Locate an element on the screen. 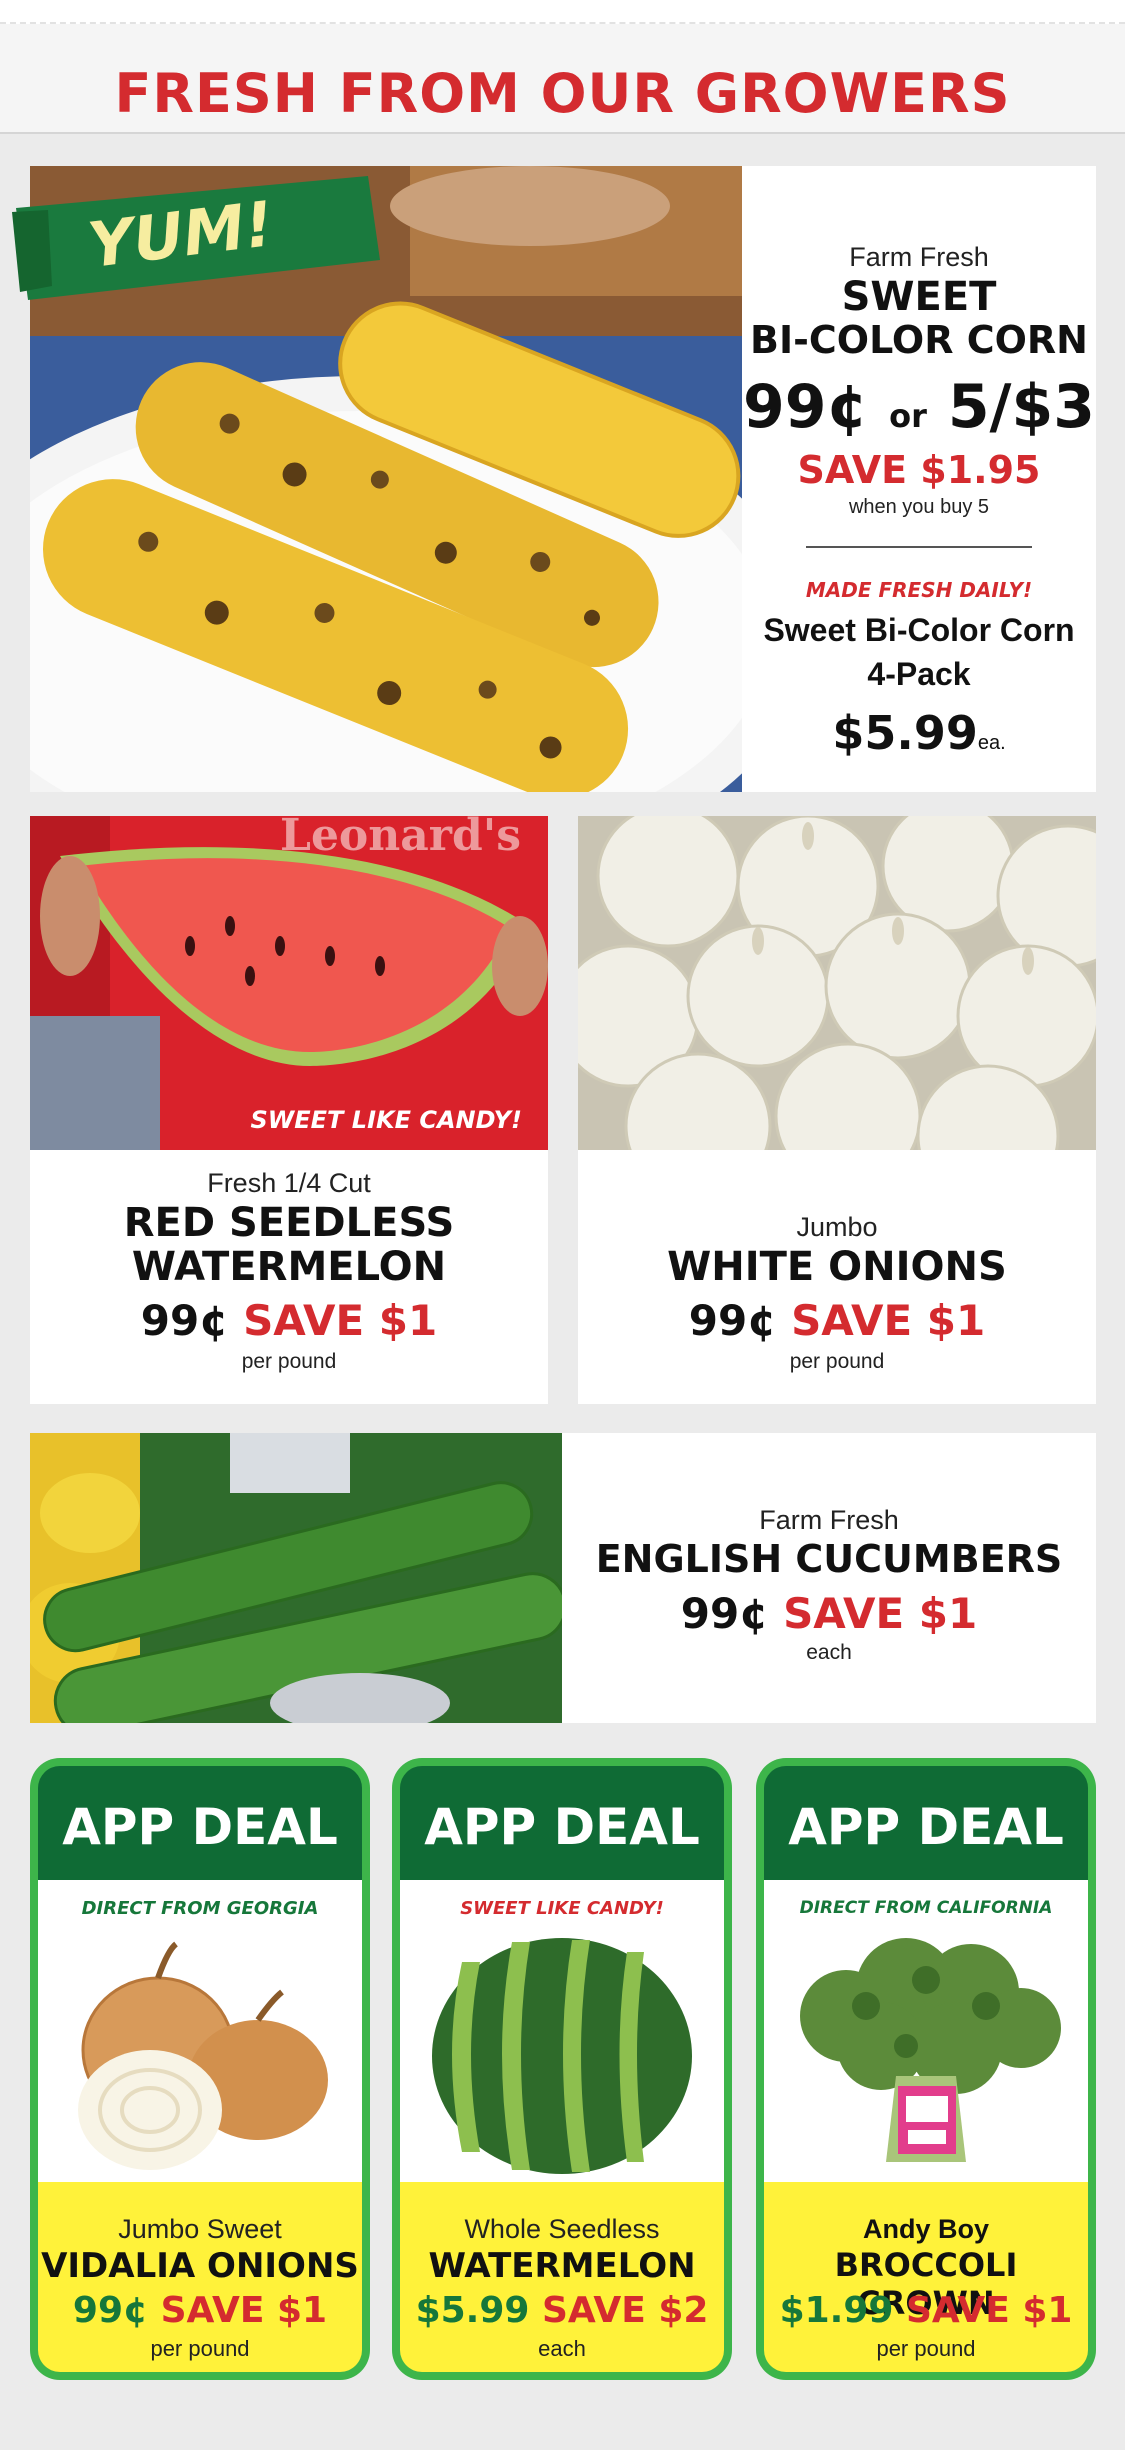 This screenshot has height=2450, width=1125. app-deal-name: WATERMELON is located at coordinates (562, 2266).